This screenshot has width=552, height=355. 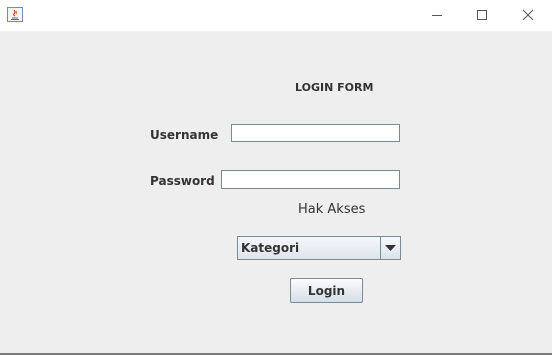 I want to click on role-select-dropdown-button, so click(x=390, y=248).